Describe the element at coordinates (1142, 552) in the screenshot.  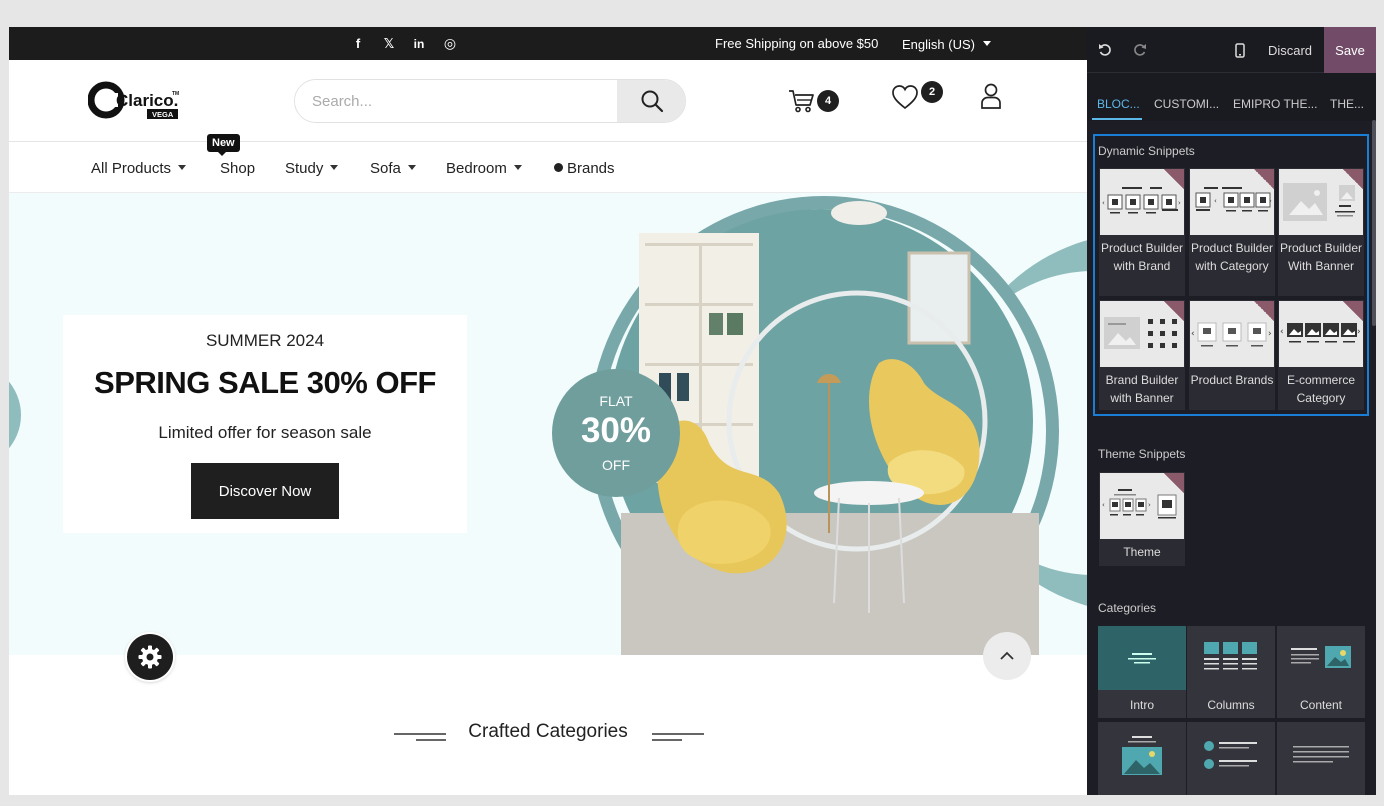
I see `snippet-label: Theme` at that location.